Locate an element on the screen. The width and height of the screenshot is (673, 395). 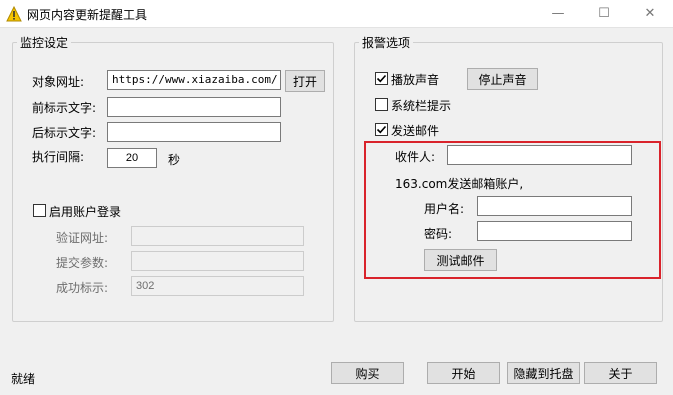
prefix-label: 前标示文字: is located at coordinates (64, 108).